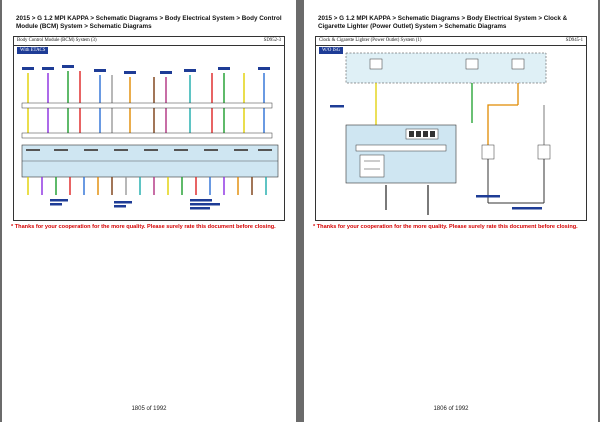 This screenshot has width=600, height=422. Describe the element at coordinates (451, 409) in the screenshot. I see `page-number: 1806 of 1992` at that location.